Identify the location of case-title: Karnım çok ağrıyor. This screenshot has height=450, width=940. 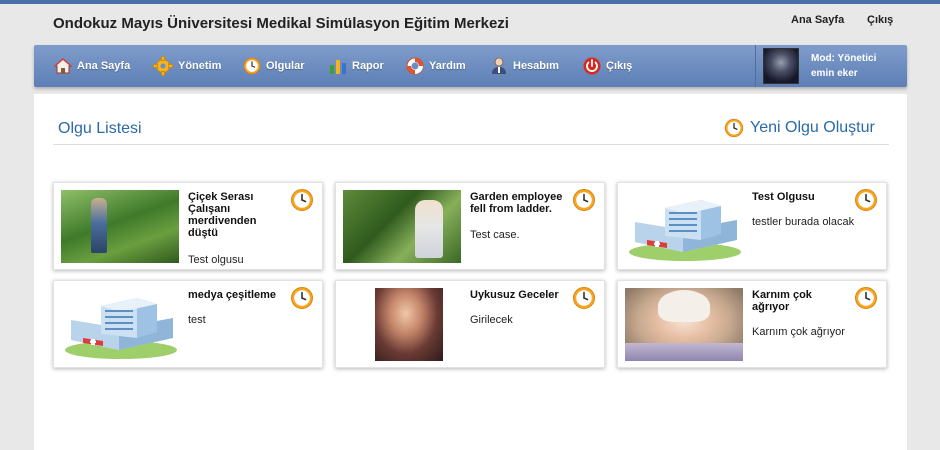
(782, 301).